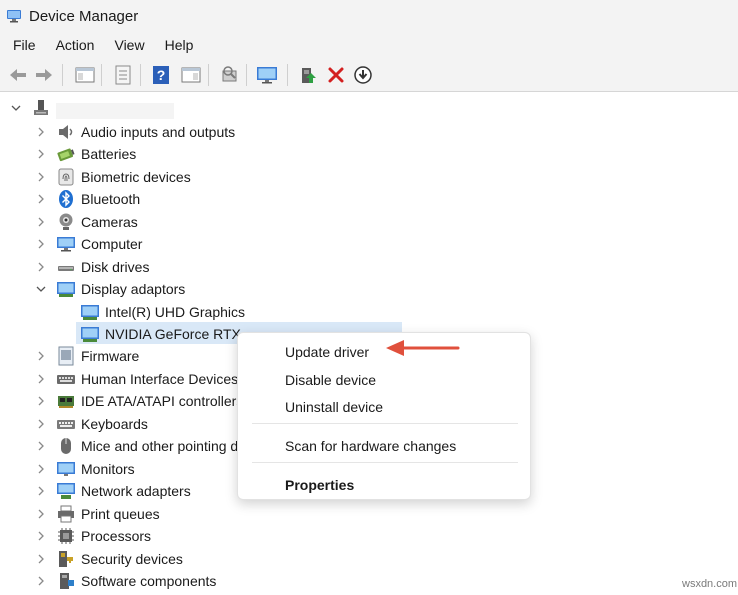 Image resolution: width=738 pixels, height=595 pixels. I want to click on tree-item-label: Print queues, so click(120, 514).